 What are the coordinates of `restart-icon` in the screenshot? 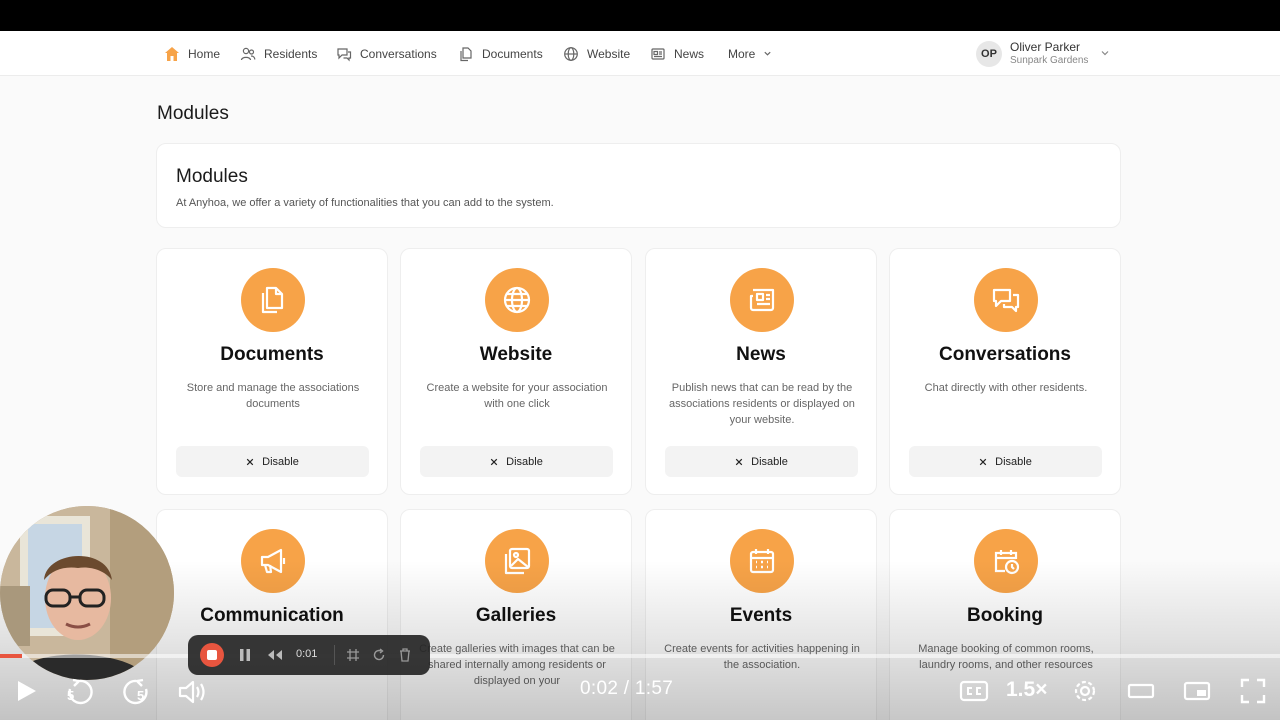 It's located at (379, 655).